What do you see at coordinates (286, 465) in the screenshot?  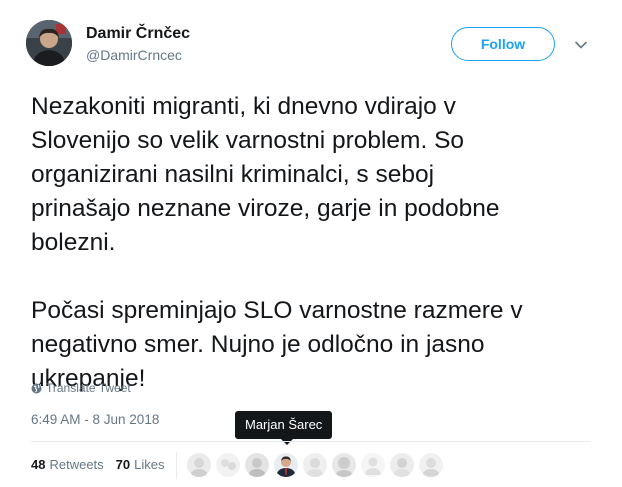 I see `liker-avatar-marjan-sarec` at bounding box center [286, 465].